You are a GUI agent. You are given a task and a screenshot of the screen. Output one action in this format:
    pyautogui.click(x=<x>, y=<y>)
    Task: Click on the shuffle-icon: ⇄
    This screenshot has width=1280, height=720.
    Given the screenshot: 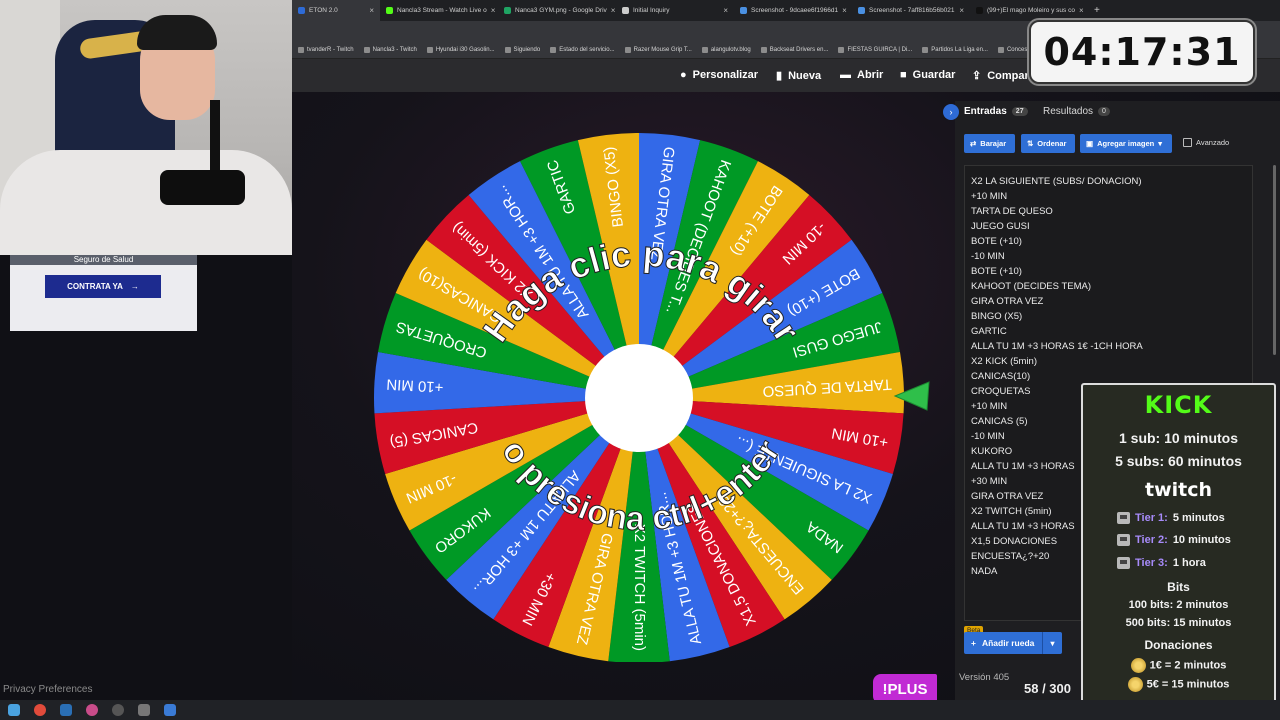 What is the action you would take?
    pyautogui.click(x=973, y=143)
    